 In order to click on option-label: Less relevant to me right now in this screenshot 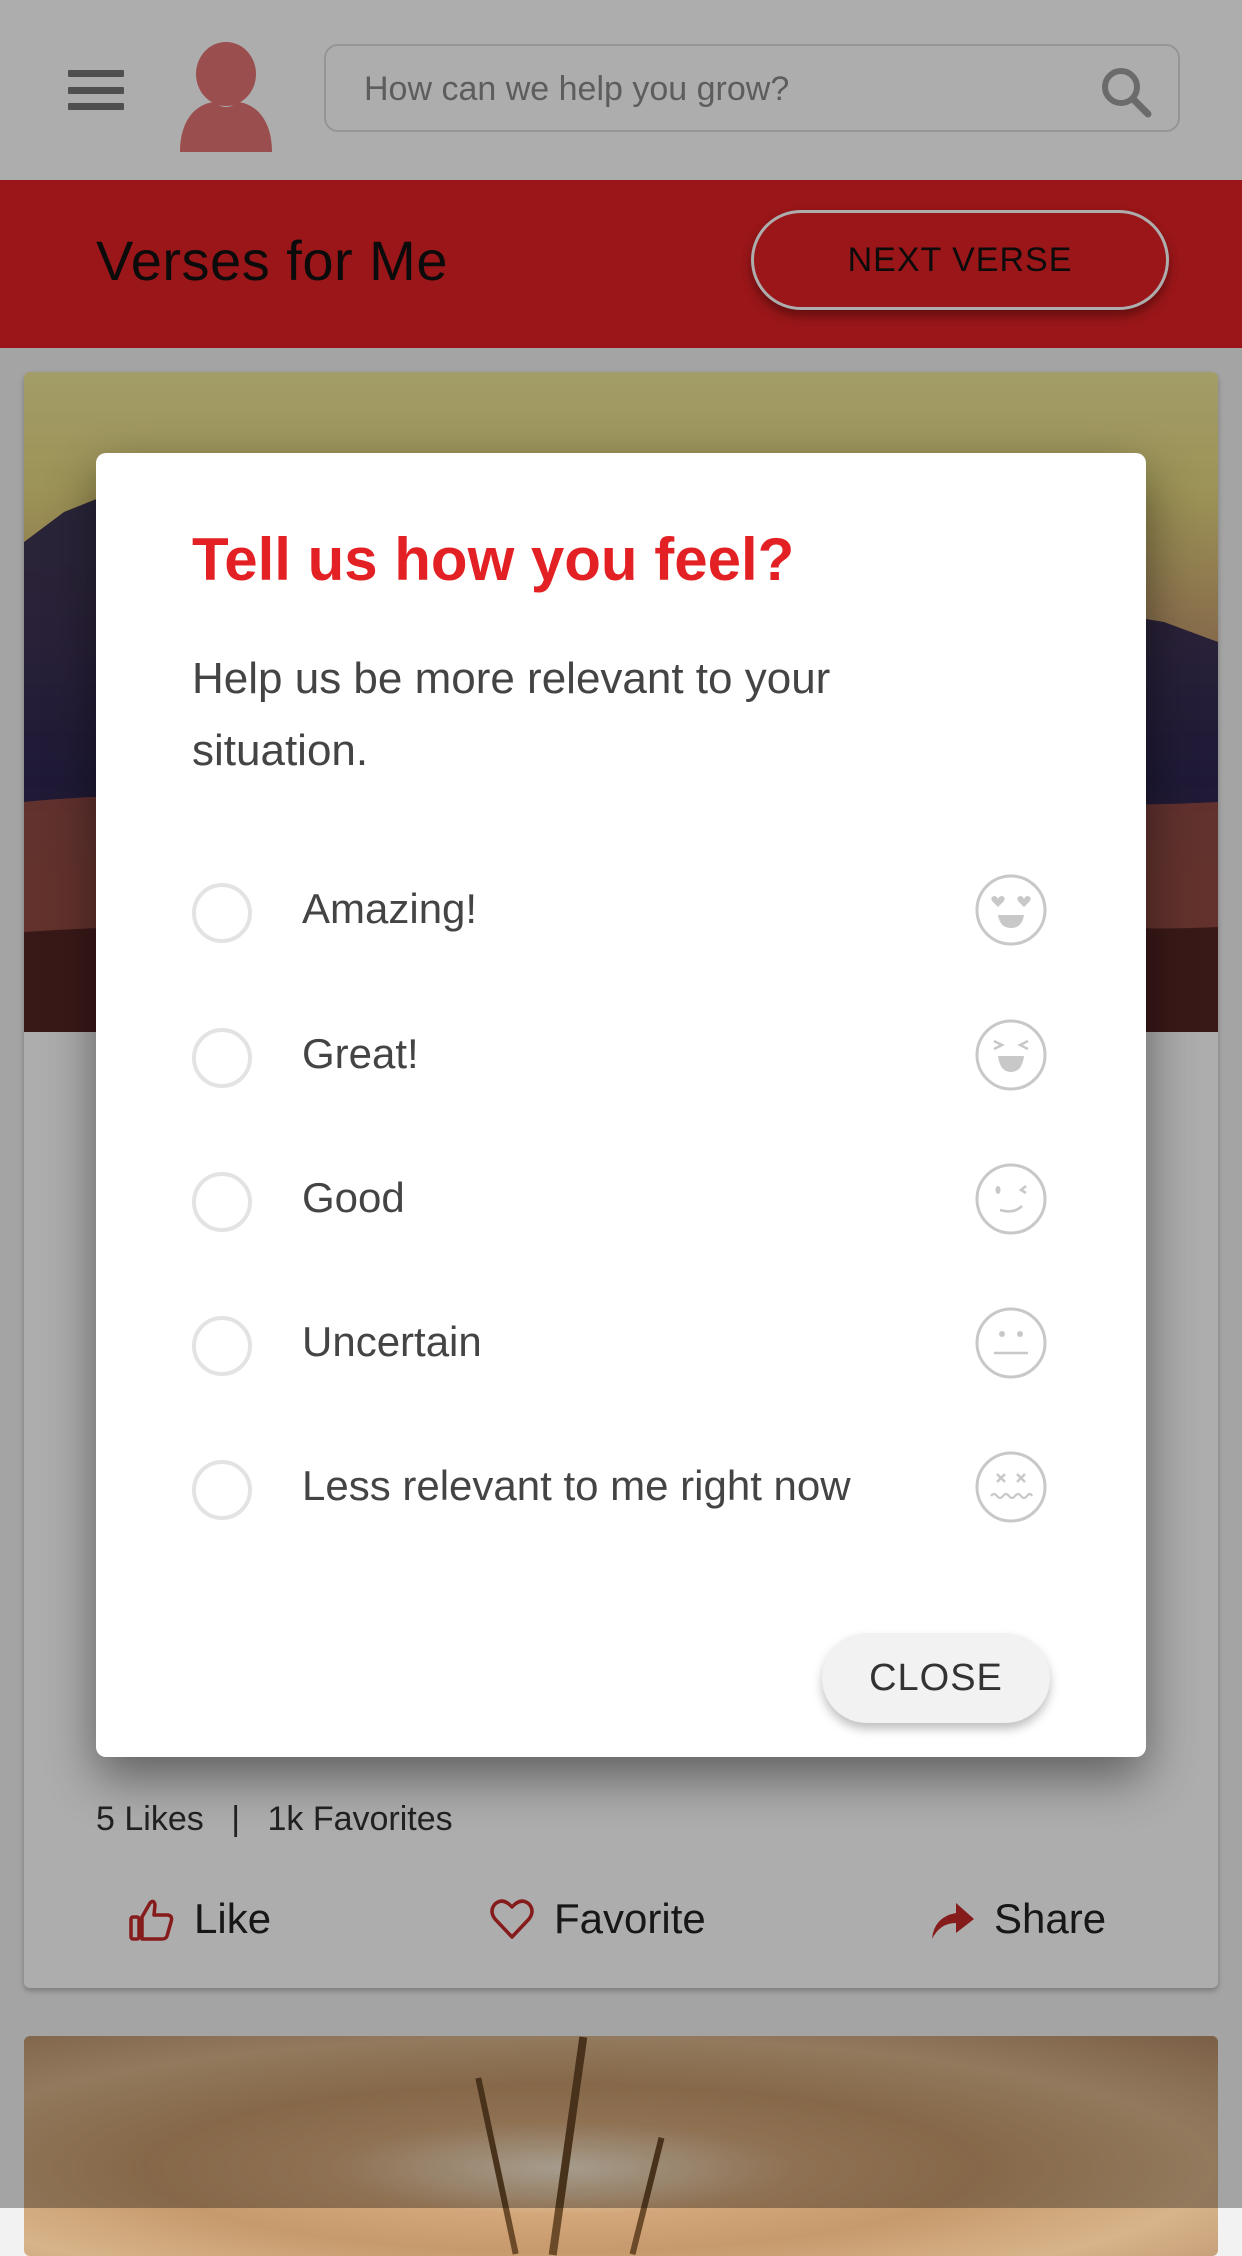, I will do `click(576, 1485)`.